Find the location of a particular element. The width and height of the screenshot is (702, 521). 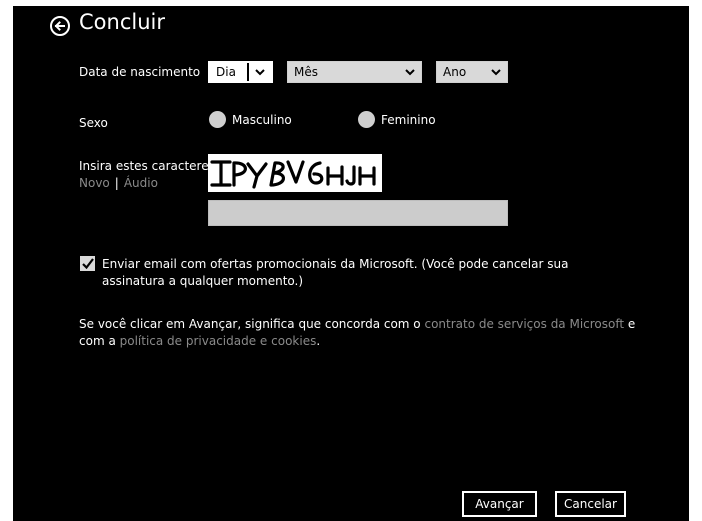

checkmark-icon is located at coordinates (87, 263).